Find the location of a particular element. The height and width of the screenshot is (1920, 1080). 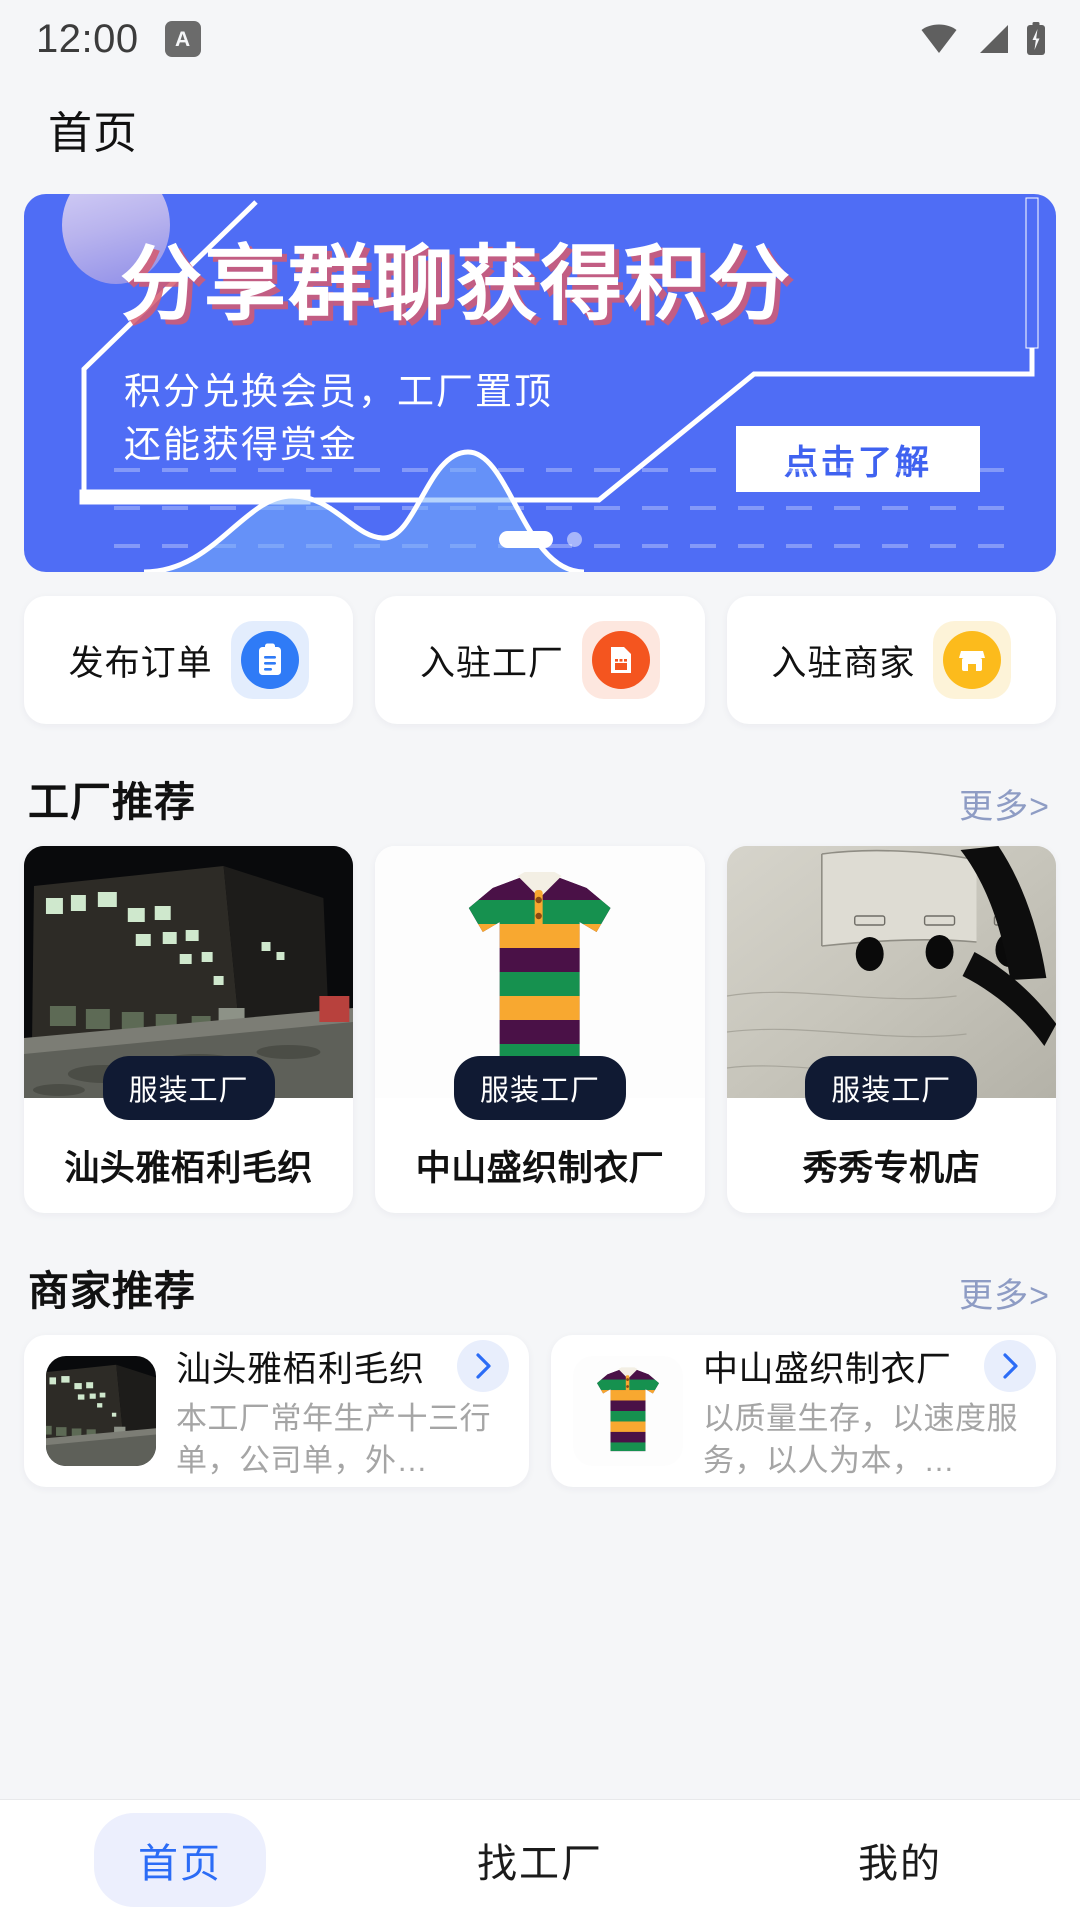

merchant-card-top: 汕头雅栢利毛织 is located at coordinates (342, 1366).